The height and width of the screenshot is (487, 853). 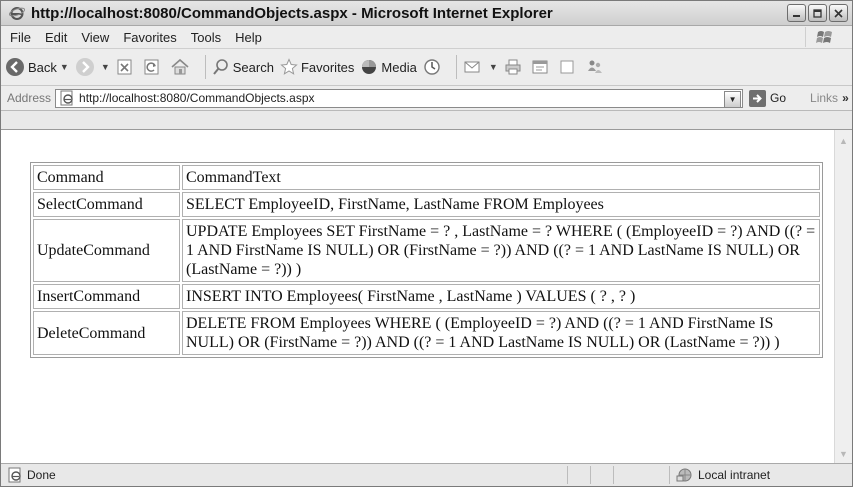 I want to click on table-cell-name: DeleteCommand, so click(x=106, y=333).